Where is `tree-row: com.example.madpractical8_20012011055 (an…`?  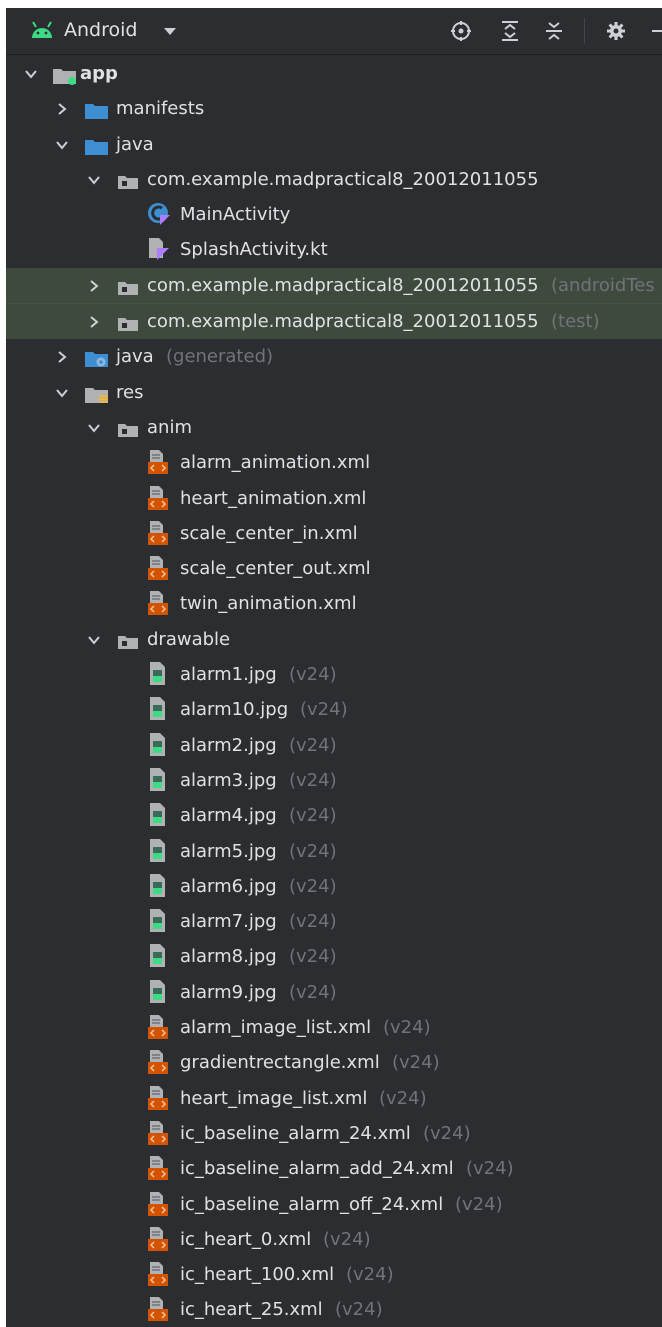
tree-row: com.example.madpractical8_20012011055 (an… is located at coordinates (334, 285).